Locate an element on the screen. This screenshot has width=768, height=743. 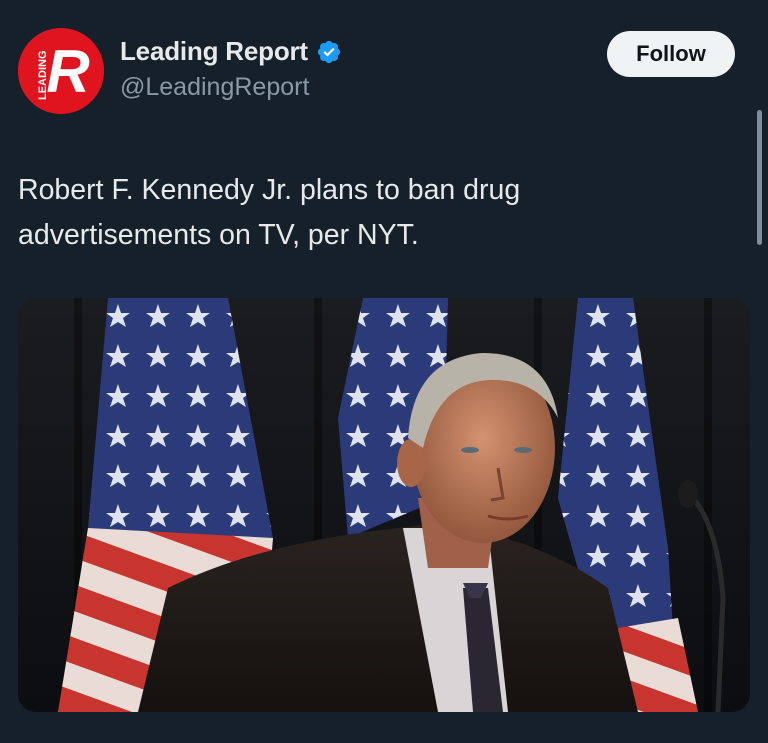
leading-report-logo-icon: R LEADING is located at coordinates (61, 71).